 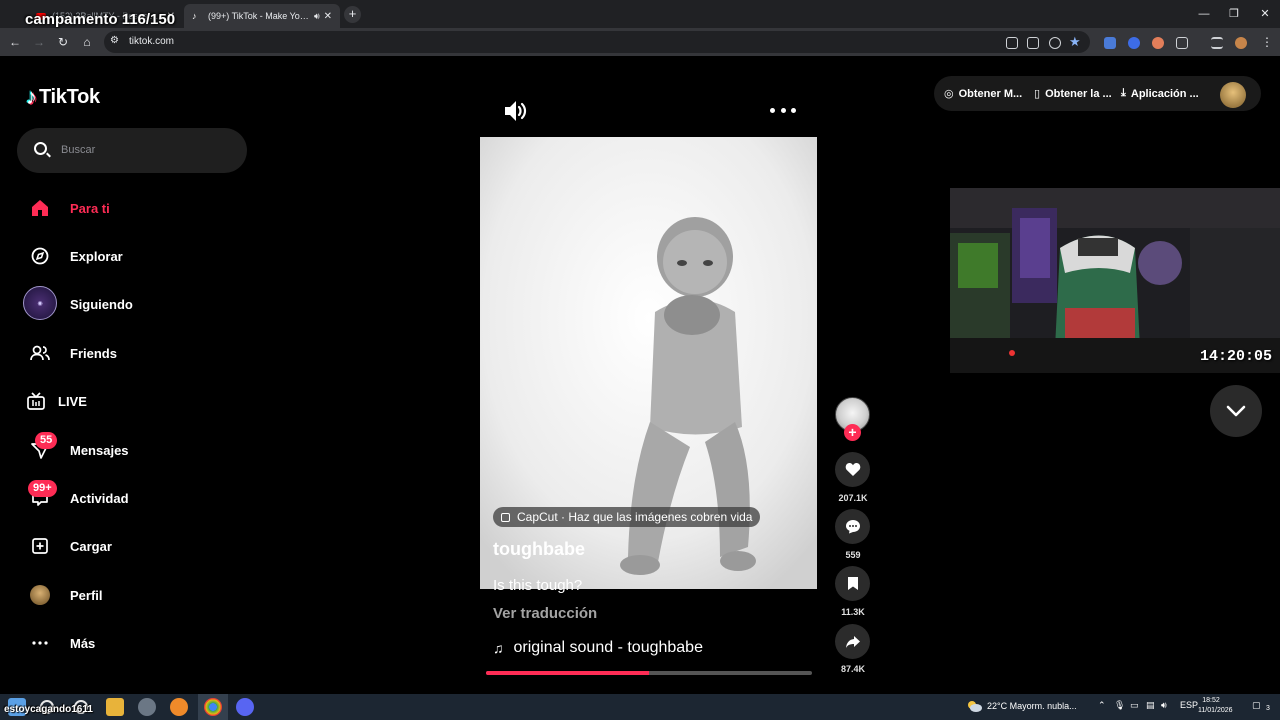 What do you see at coordinates (1264, 14) in the screenshot?
I see `close-window-button: ✕` at bounding box center [1264, 14].